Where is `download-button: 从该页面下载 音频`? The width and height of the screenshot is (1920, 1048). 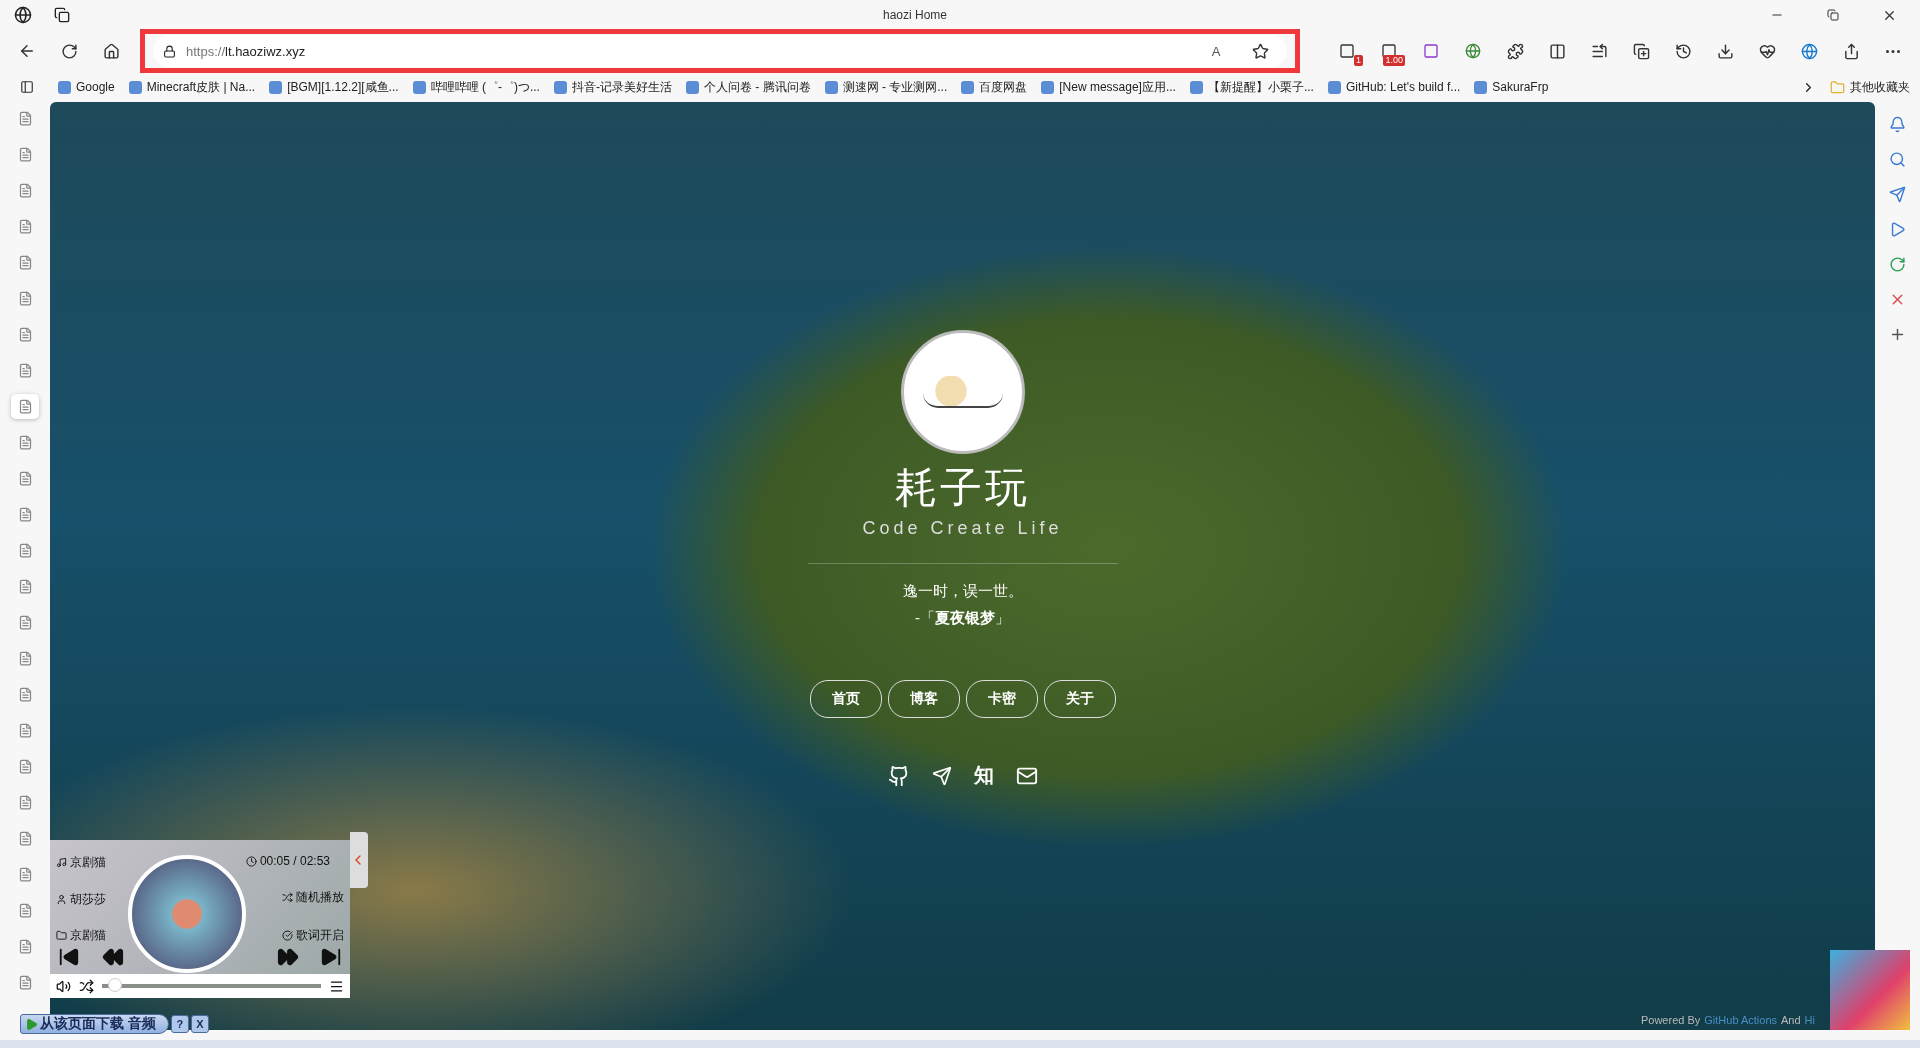
download-button: 从该页面下载 音频 is located at coordinates (94, 1024).